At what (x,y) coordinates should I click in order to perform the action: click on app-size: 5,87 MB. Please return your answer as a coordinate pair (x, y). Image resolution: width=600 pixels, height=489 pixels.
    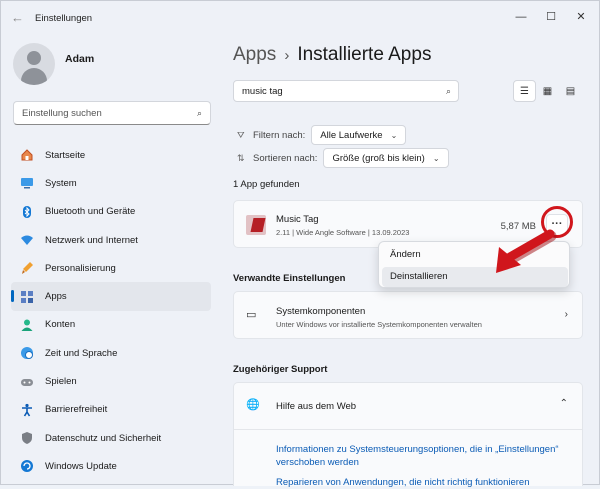
    Looking at the image, I should click on (518, 226).